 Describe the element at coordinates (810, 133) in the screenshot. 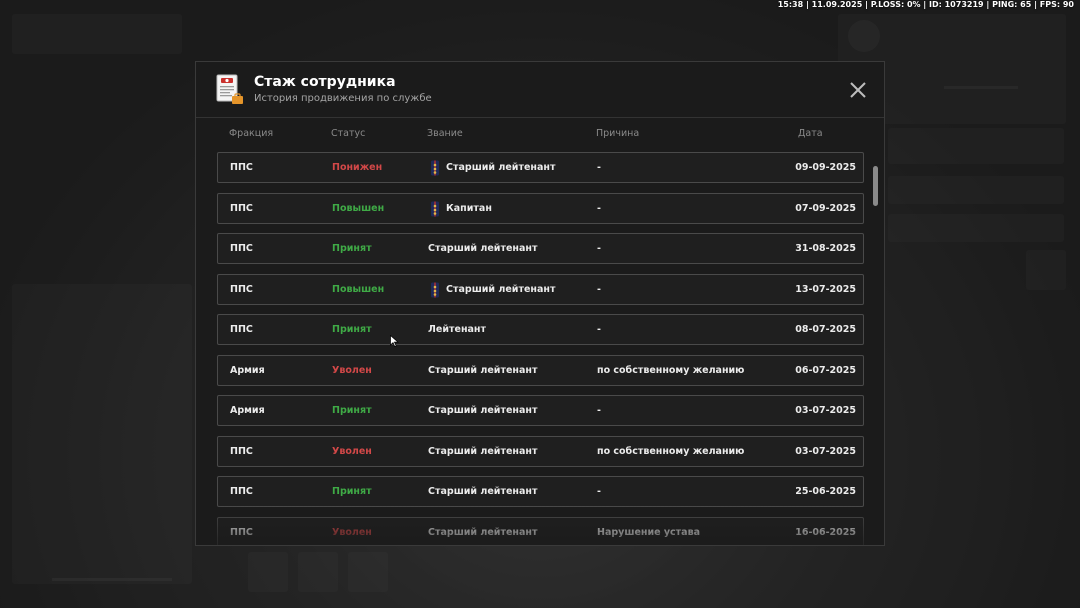

I see `column-header-date: Дата` at that location.